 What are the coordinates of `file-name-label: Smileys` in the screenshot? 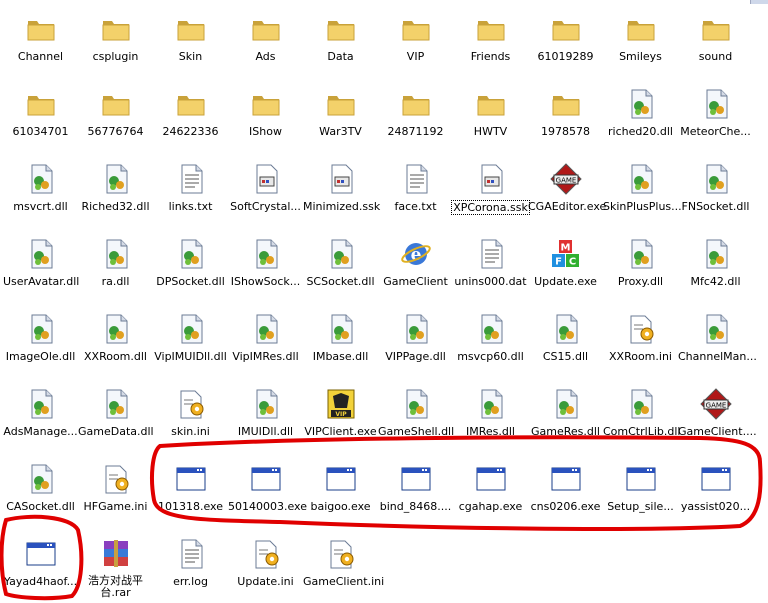 It's located at (640, 56).